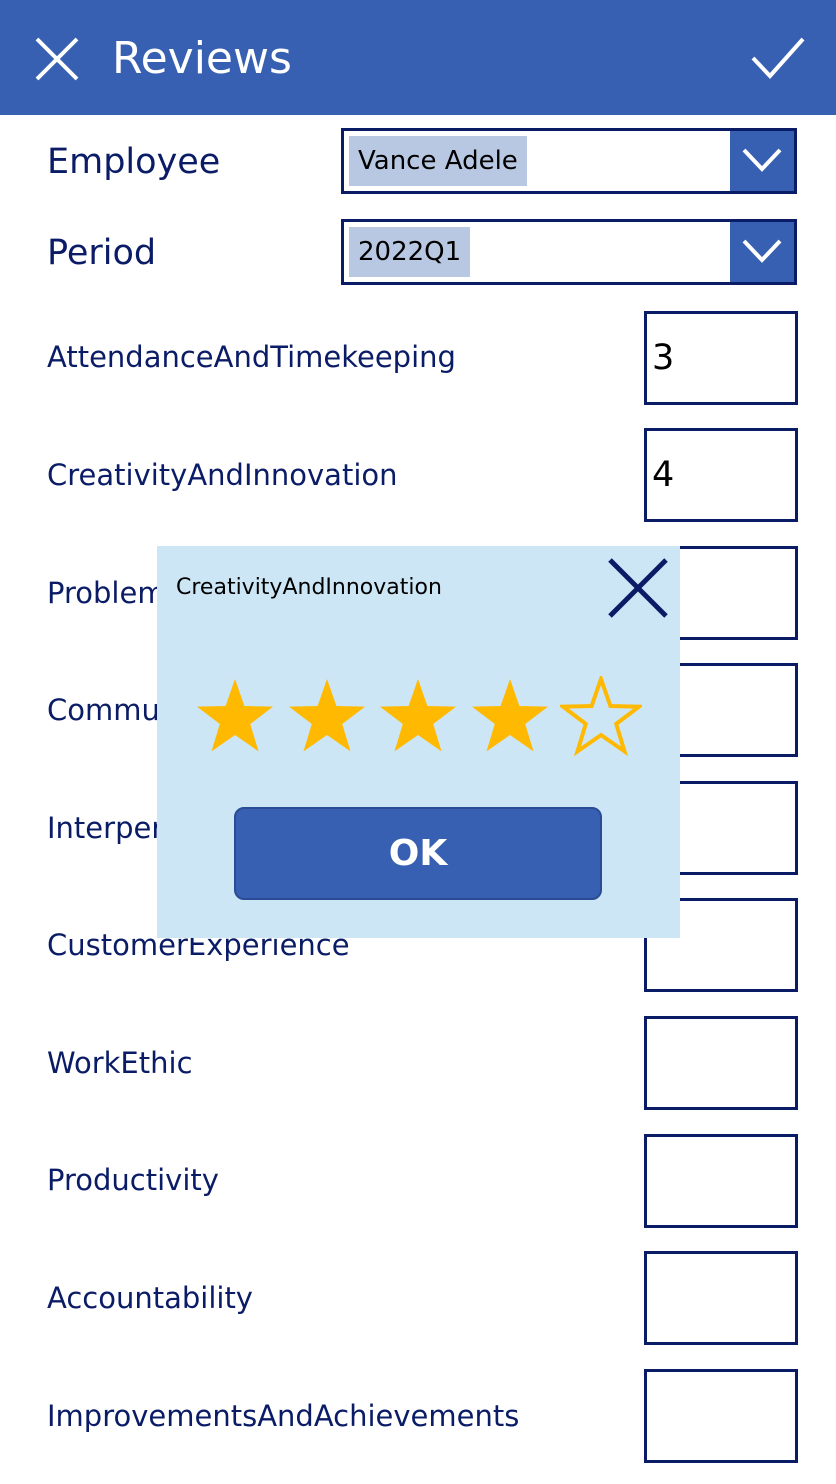  I want to click on star-rating, so click(419, 717).